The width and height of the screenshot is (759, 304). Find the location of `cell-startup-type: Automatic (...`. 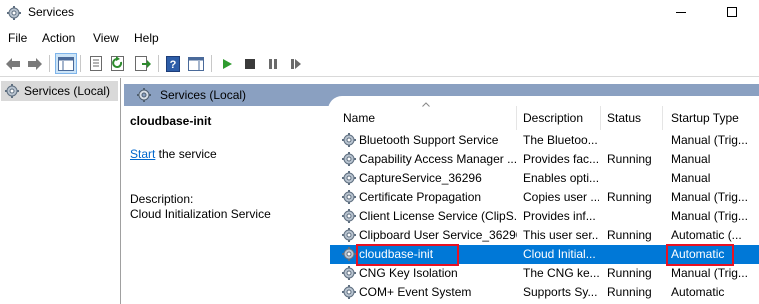

cell-startup-type: Automatic (... is located at coordinates (706, 235).